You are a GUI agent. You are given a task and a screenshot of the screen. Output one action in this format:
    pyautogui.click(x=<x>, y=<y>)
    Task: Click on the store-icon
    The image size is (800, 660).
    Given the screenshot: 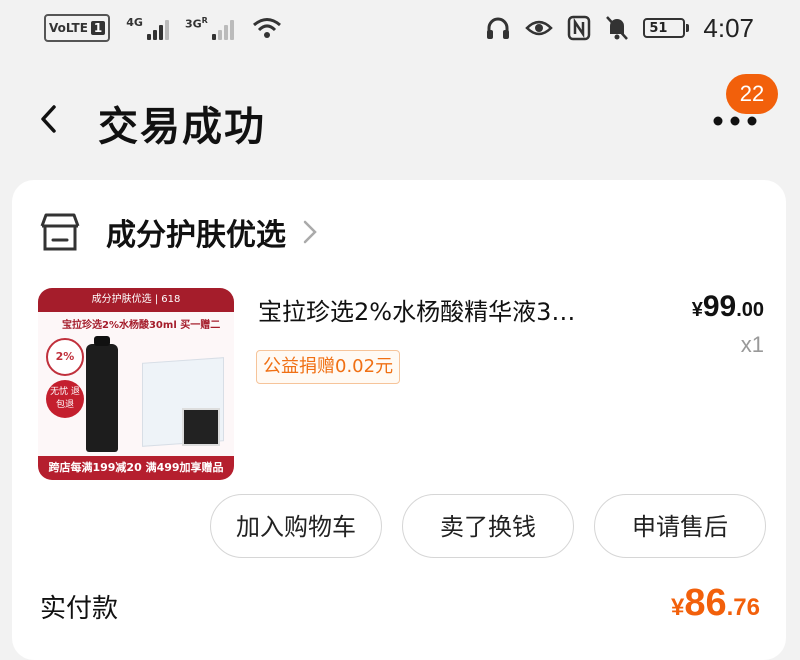 What is the action you would take?
    pyautogui.click(x=60, y=232)
    